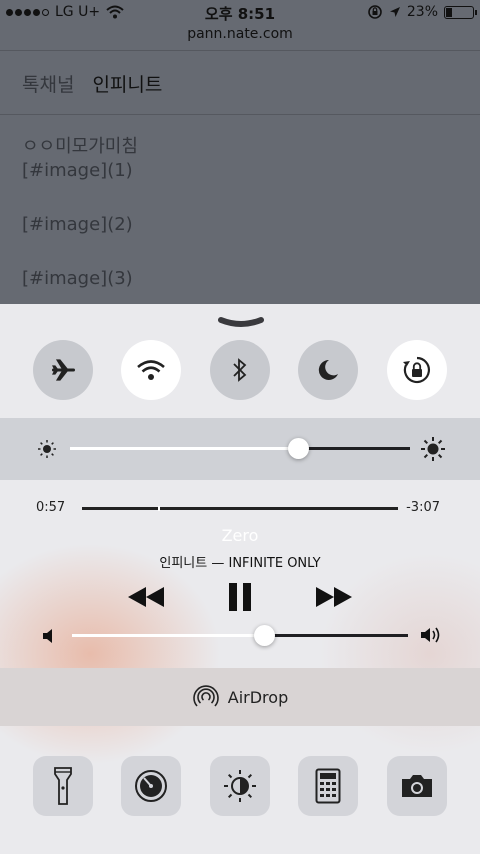 This screenshot has width=480, height=854. What do you see at coordinates (51, 507) in the screenshot?
I see `elapsed-time: 0:57` at bounding box center [51, 507].